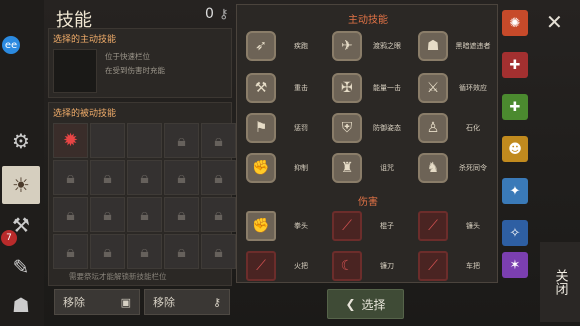  What do you see at coordinates (515, 23) in the screenshot?
I see `fire-tab-icon: ✺` at bounding box center [515, 23].